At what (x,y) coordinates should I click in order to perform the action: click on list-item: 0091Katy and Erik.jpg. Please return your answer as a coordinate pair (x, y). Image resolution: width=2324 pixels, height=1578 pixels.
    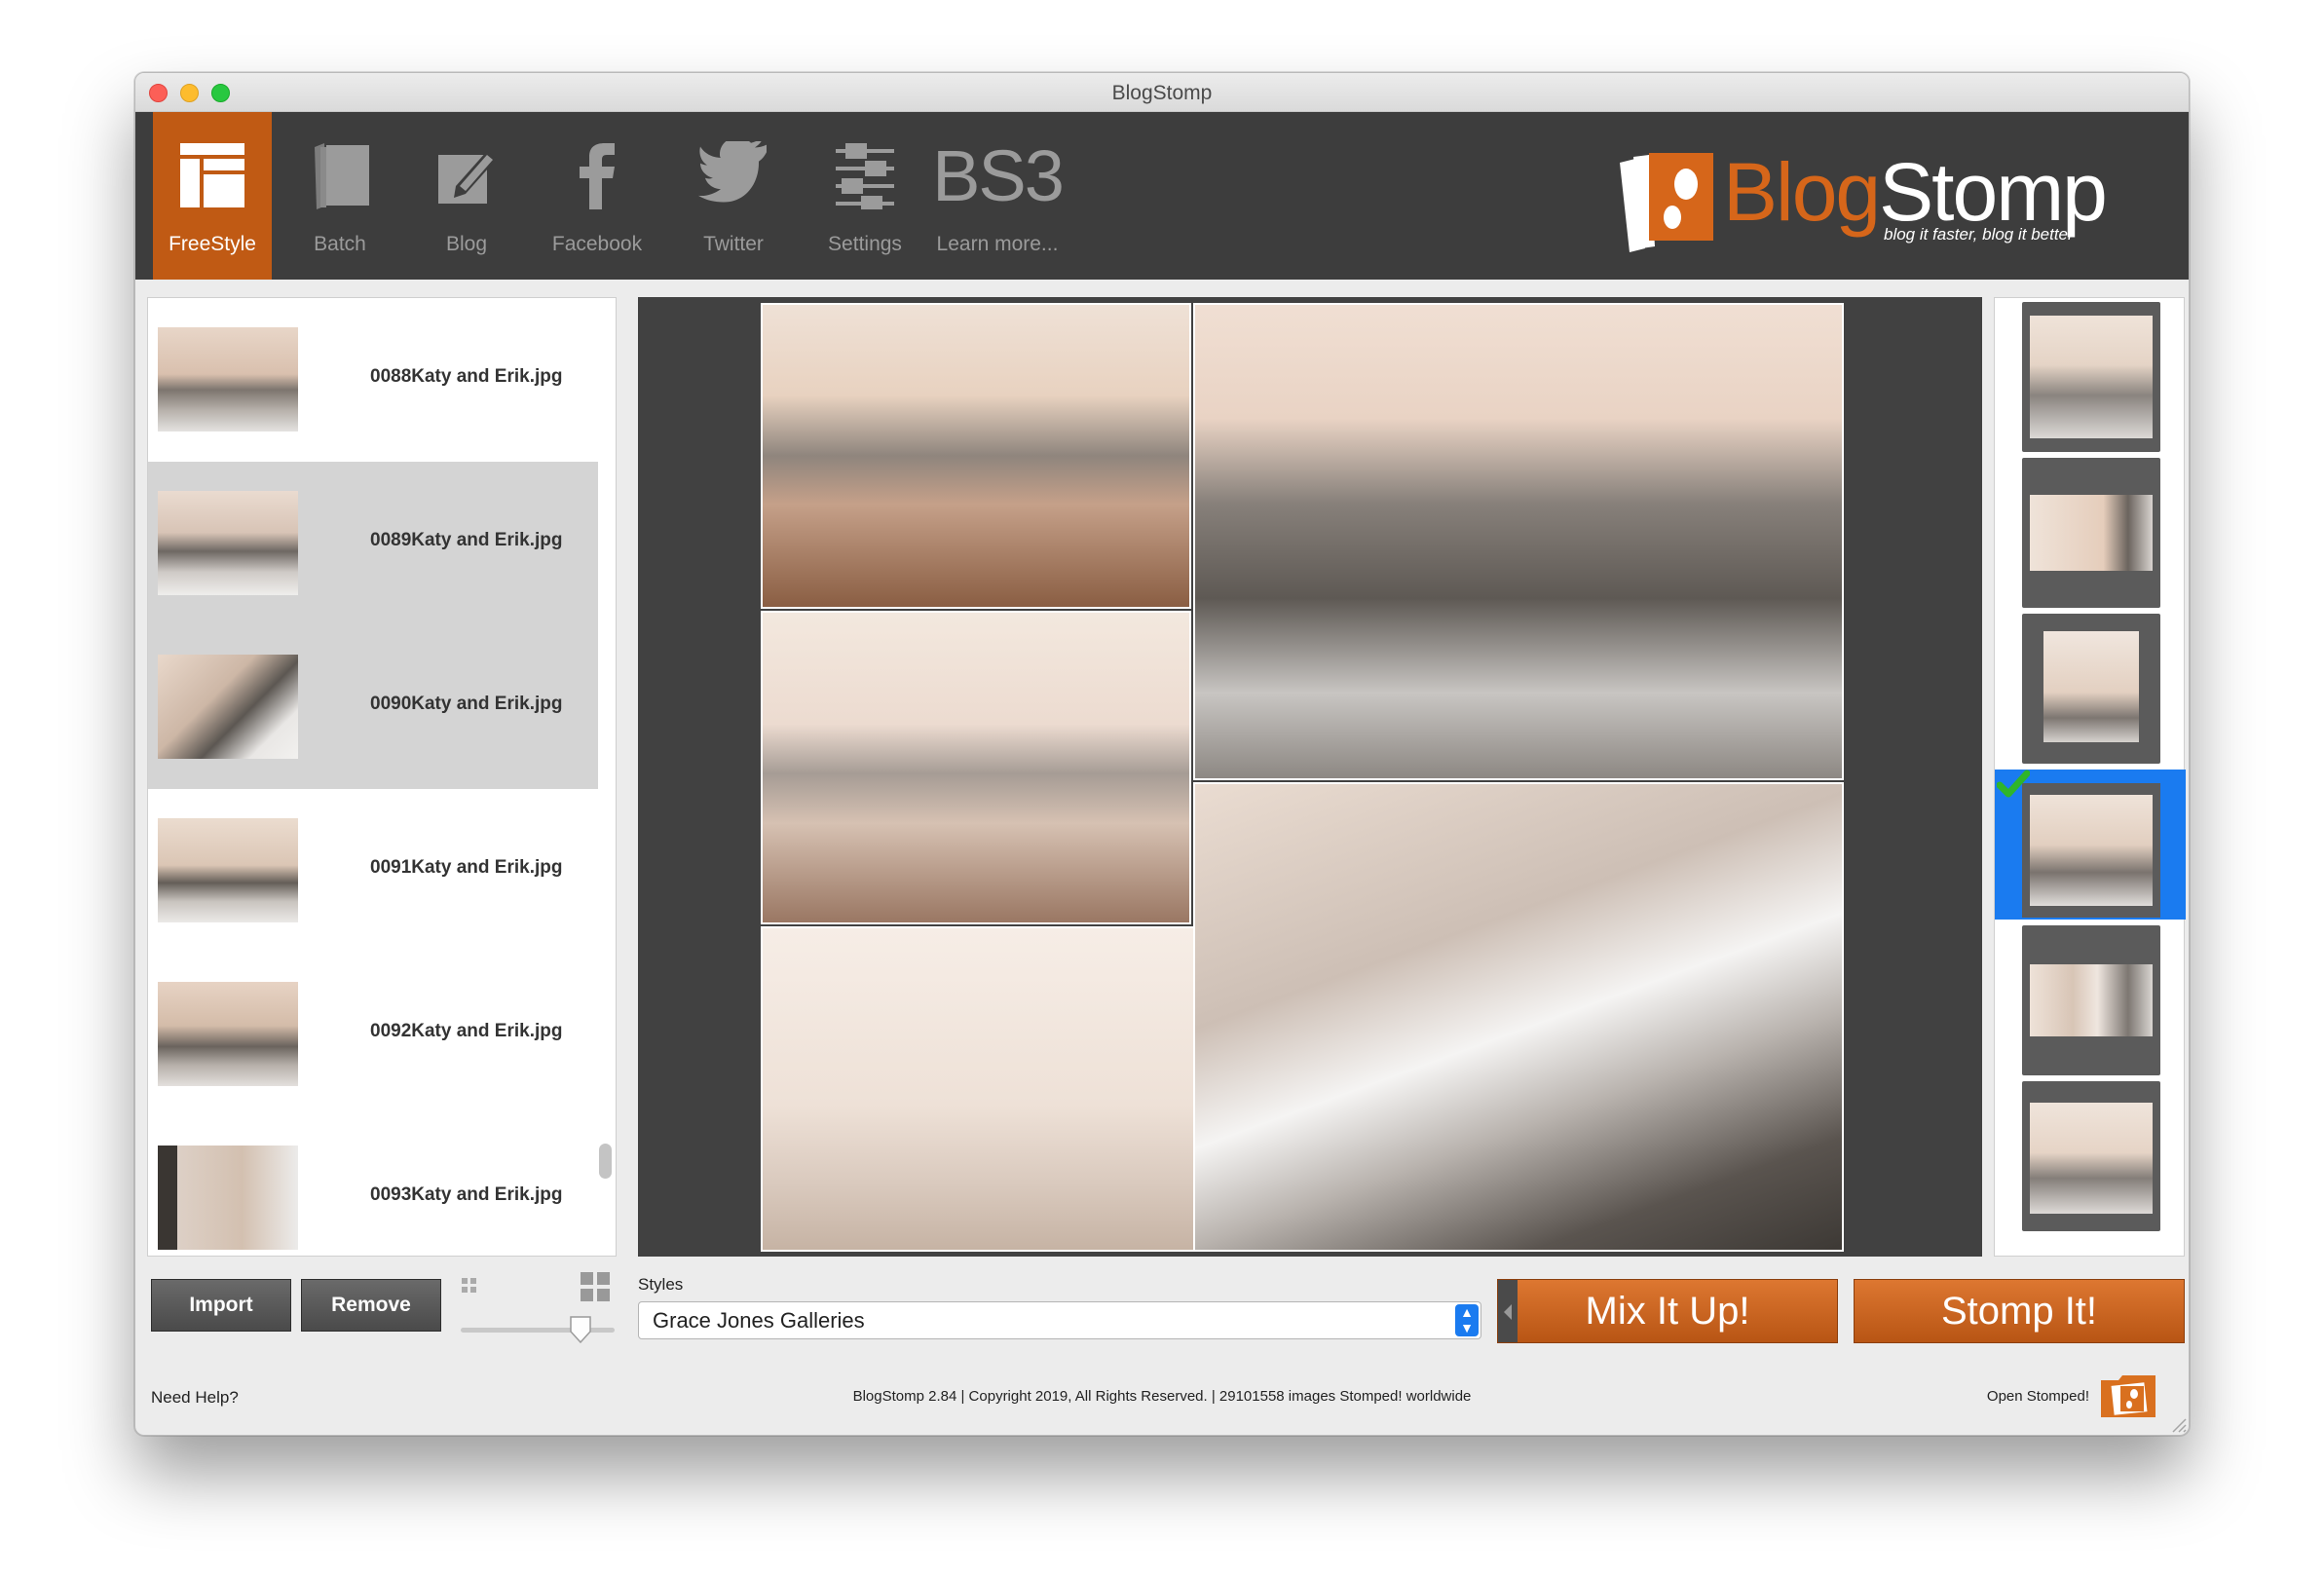
    Looking at the image, I should click on (373, 871).